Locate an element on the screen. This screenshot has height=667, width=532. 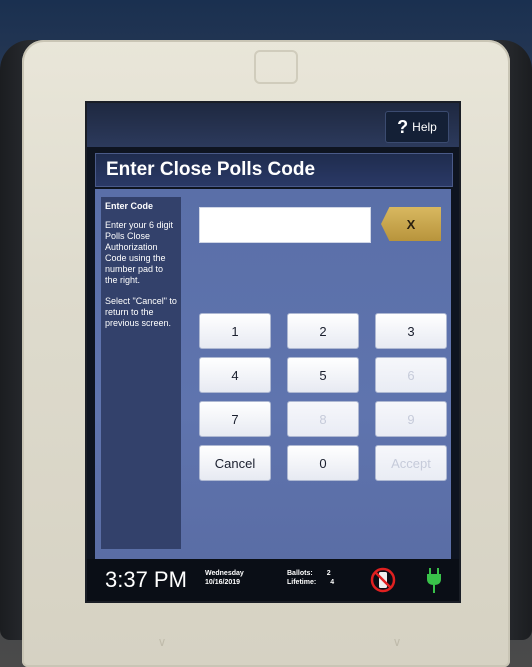
key-8: 8 is located at coordinates (323, 419).